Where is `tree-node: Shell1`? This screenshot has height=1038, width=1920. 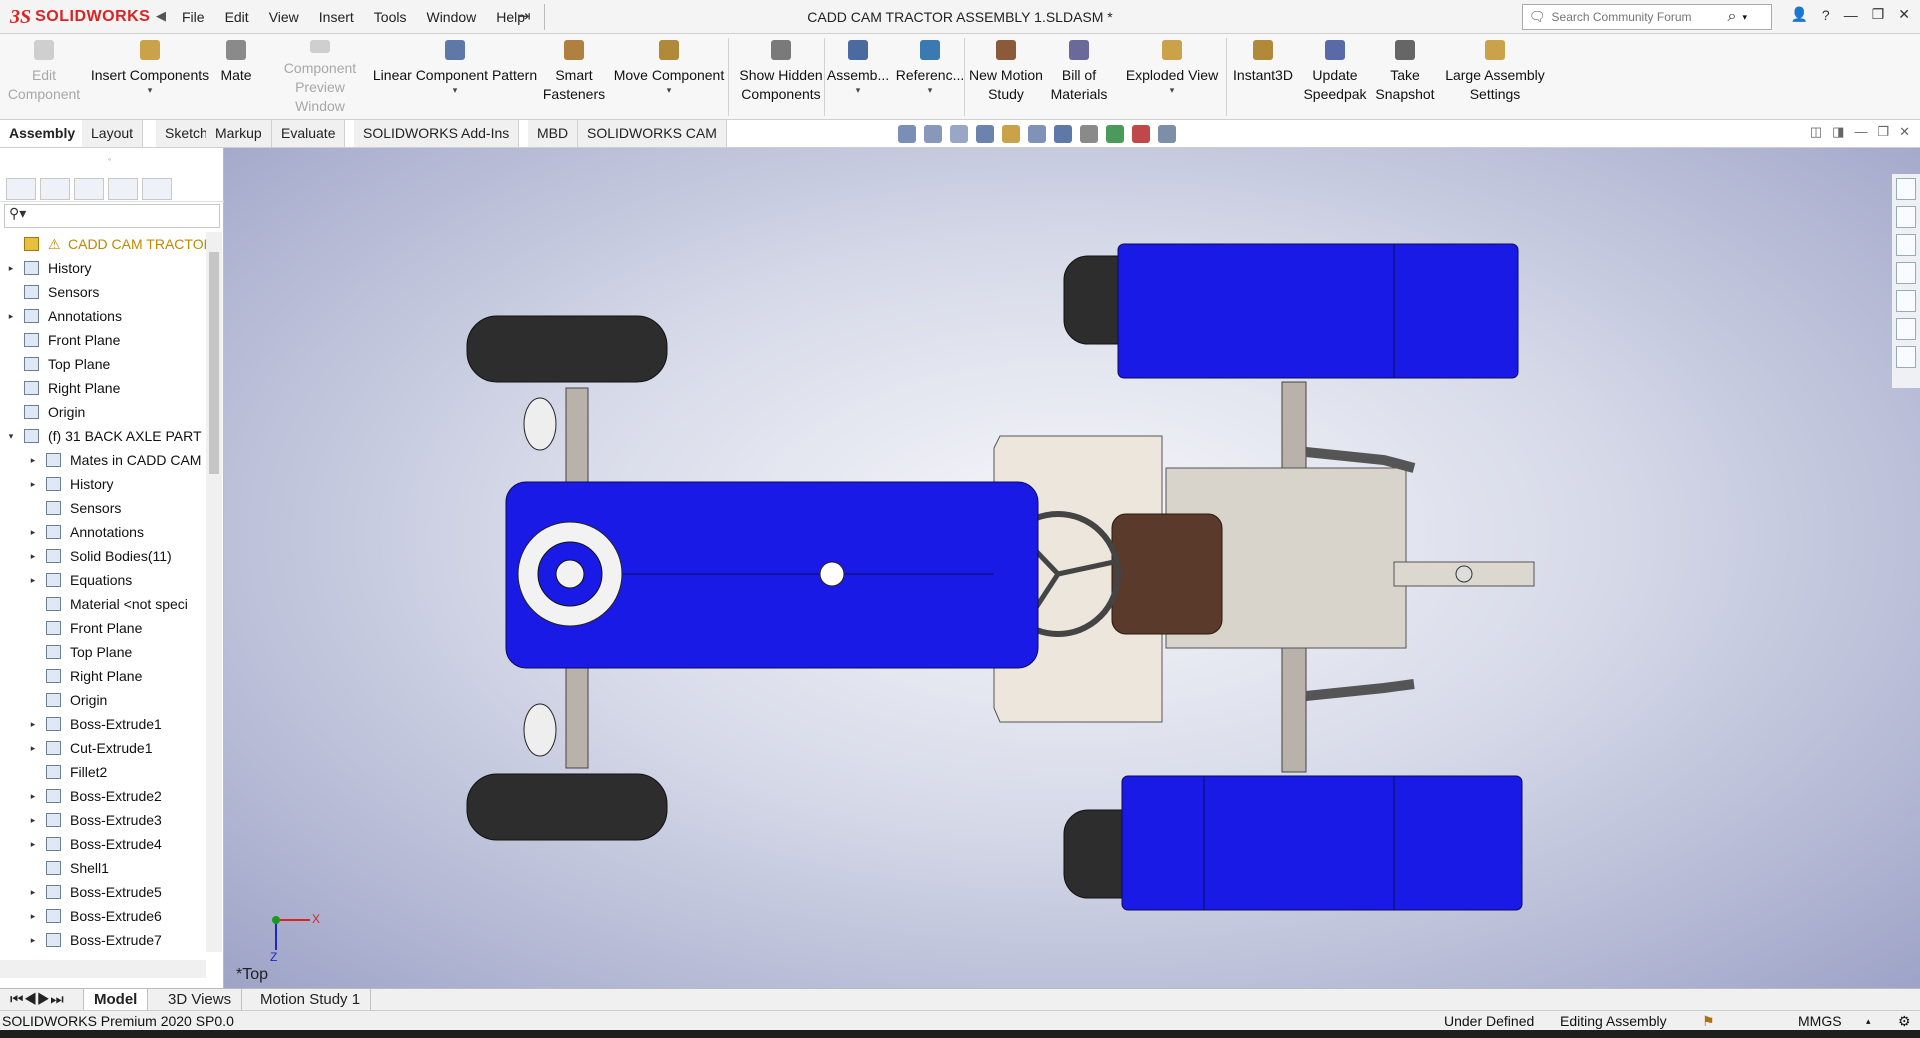
tree-node: Shell1 is located at coordinates (104, 868).